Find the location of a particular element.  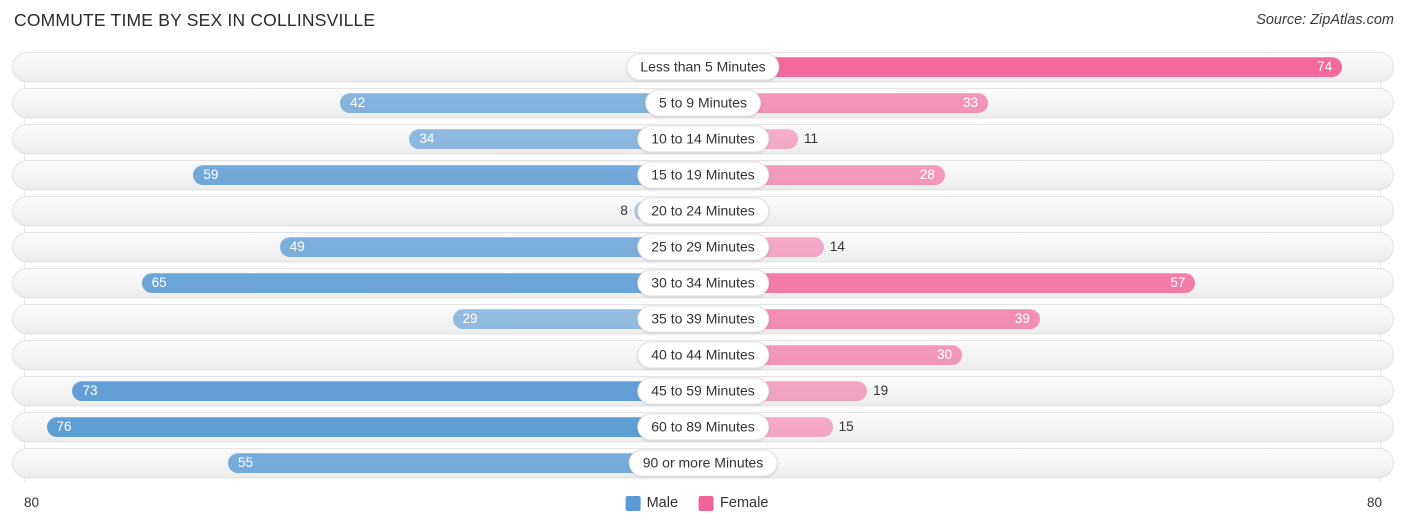

chart-legend: Male Female is located at coordinates (703, 503).